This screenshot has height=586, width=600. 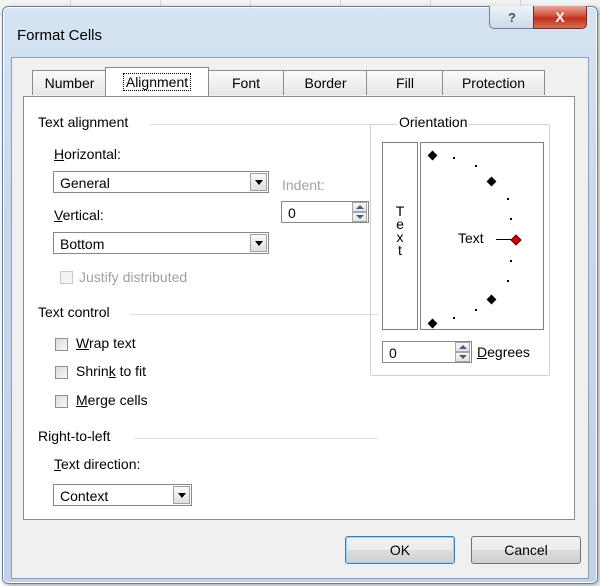 I want to click on tab-label: Protection, so click(x=493, y=83).